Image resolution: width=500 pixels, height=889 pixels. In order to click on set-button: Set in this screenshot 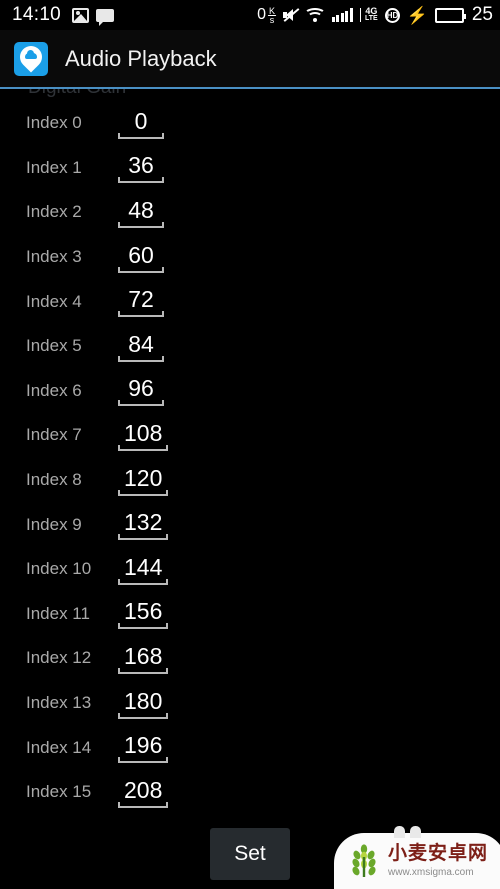, I will do `click(250, 854)`.